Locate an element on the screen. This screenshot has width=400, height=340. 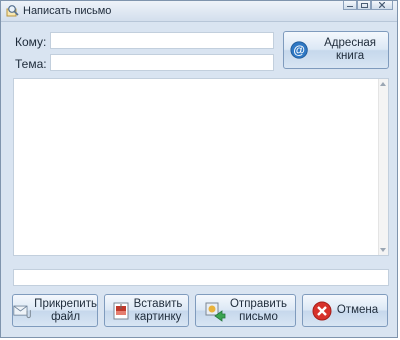
at-sign-icon: @ is located at coordinates (299, 50).